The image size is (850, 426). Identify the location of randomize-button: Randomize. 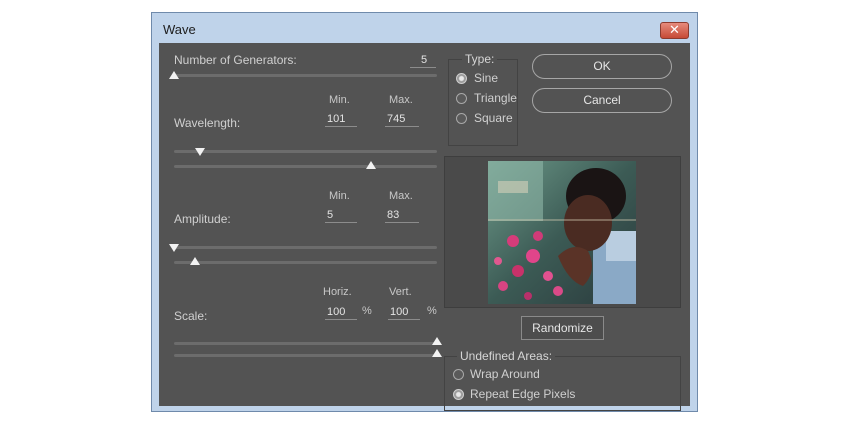
(562, 328).